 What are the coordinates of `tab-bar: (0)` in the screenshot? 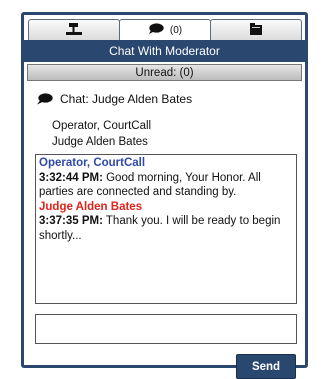 It's located at (165, 29).